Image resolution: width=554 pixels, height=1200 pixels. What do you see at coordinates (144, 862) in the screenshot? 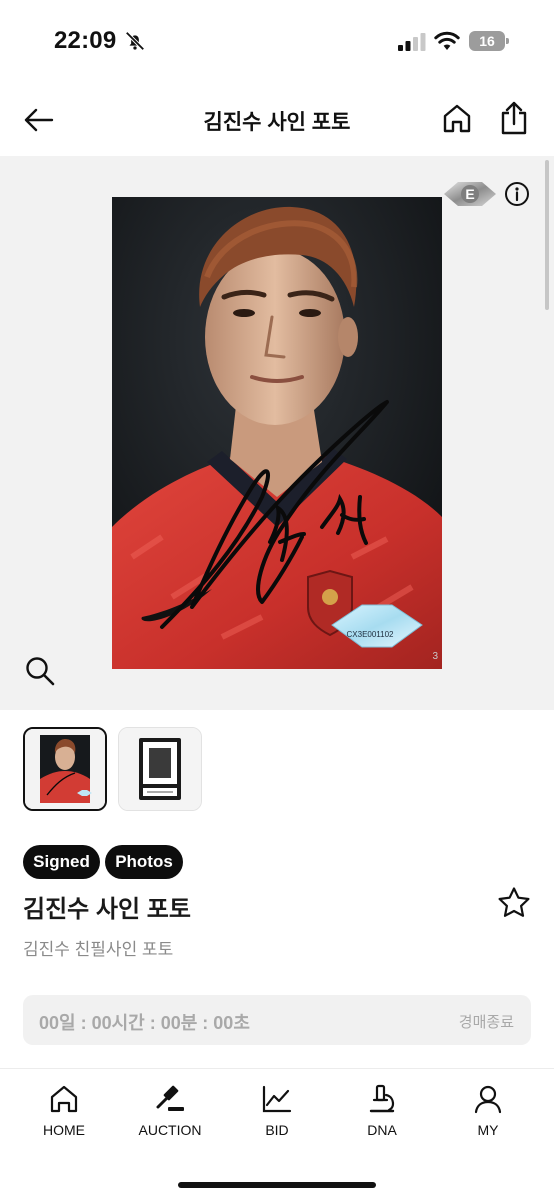
I see `tag-photos: Photos` at bounding box center [144, 862].